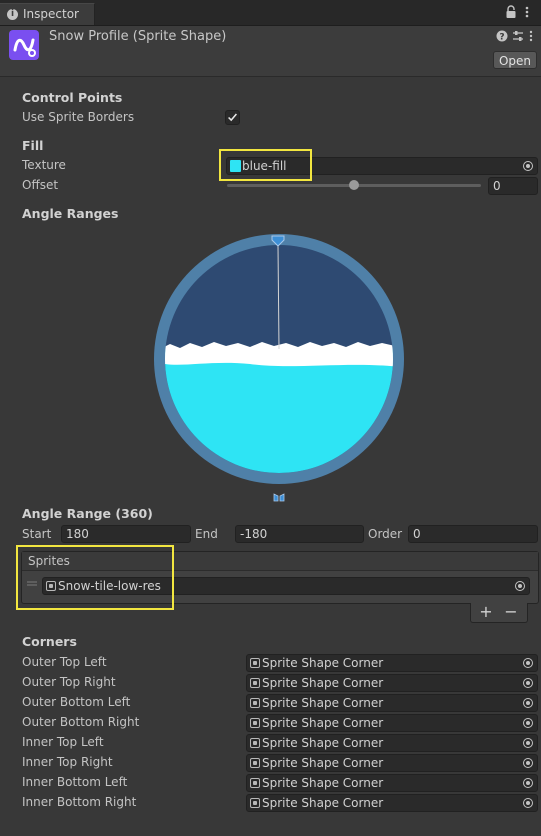 The width and height of the screenshot is (541, 836). Describe the element at coordinates (138, 36) in the screenshot. I see `asset-title: Snow Profile (Sprite Shape)` at that location.